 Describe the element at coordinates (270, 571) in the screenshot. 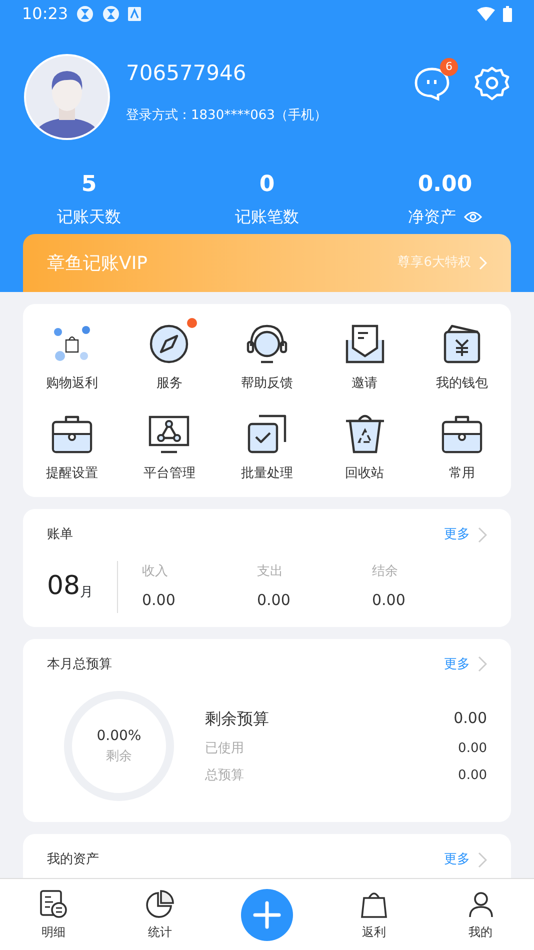

I see `summary-label: 支出` at that location.